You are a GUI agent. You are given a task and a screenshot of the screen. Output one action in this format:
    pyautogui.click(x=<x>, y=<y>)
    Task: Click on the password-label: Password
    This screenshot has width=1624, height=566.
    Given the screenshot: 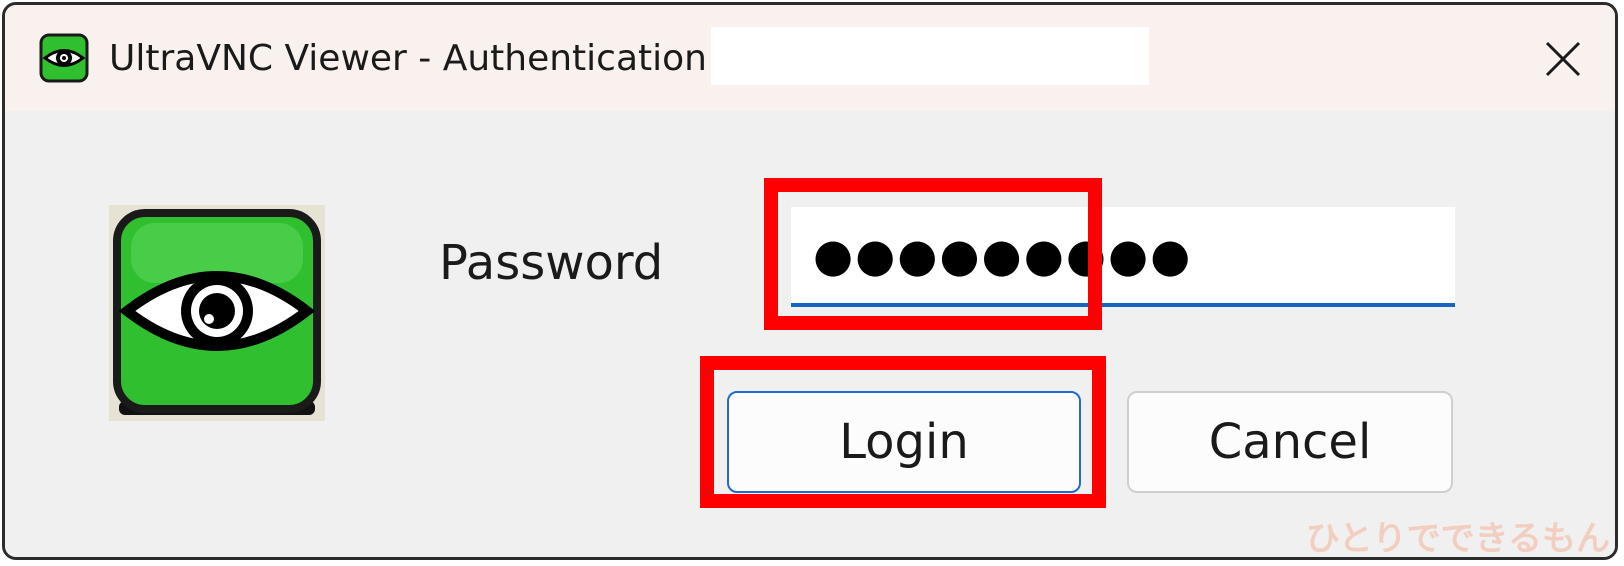 What is the action you would take?
    pyautogui.click(x=551, y=263)
    